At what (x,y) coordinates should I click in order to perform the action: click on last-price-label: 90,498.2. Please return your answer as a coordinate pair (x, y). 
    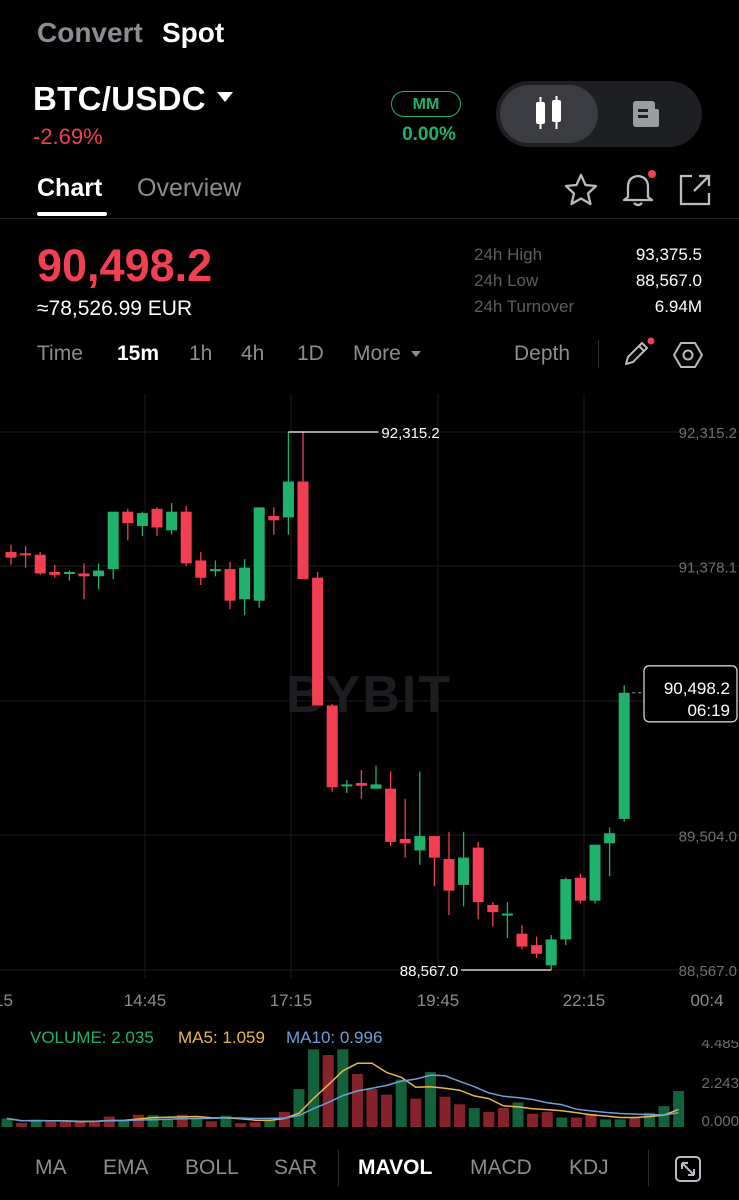
    Looking at the image, I should click on (697, 688).